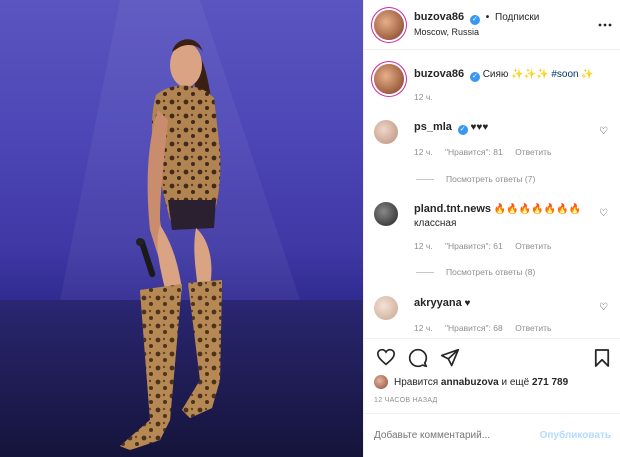 The height and width of the screenshot is (457, 620). Describe the element at coordinates (491, 179) in the screenshot. I see `view-replies-label: Посмотреть ответы (7)` at that location.